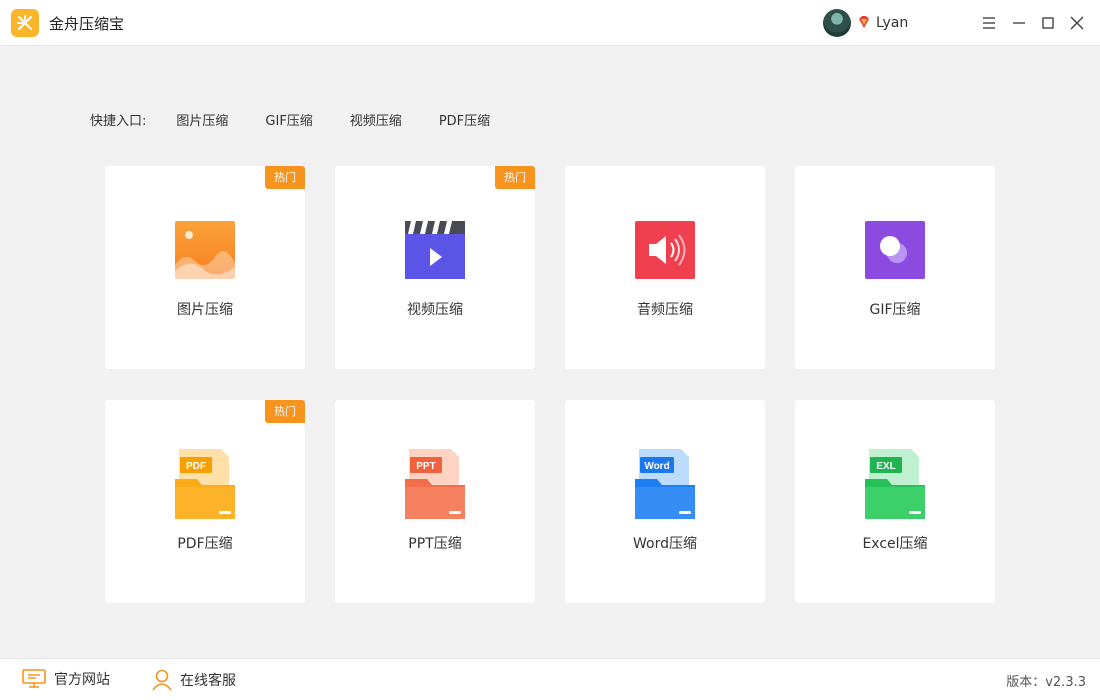 The height and width of the screenshot is (700, 1100). Describe the element at coordinates (118, 121) in the screenshot. I see `quick-entry-label: 快捷入口:` at that location.